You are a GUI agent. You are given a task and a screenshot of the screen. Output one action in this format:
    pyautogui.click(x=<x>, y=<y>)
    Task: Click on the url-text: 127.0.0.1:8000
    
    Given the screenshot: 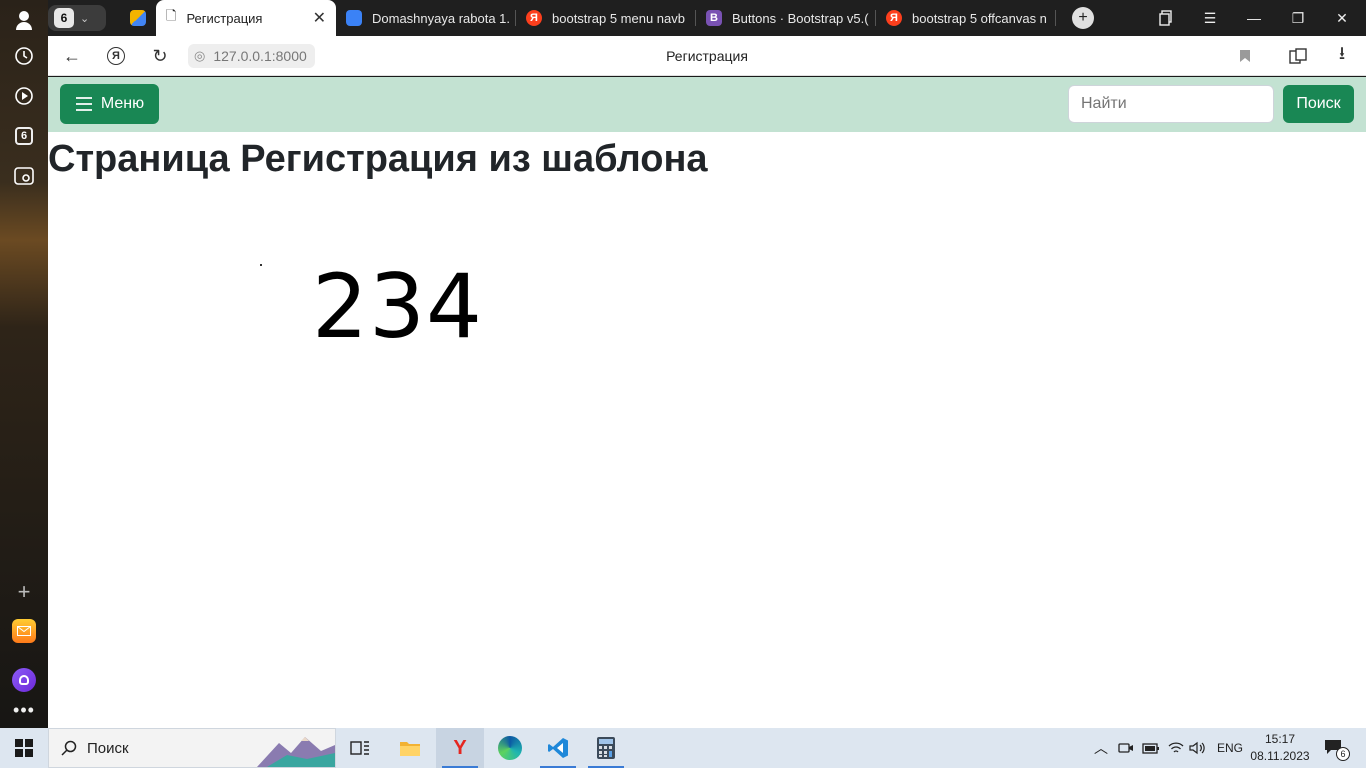 What is the action you would take?
    pyautogui.click(x=260, y=56)
    